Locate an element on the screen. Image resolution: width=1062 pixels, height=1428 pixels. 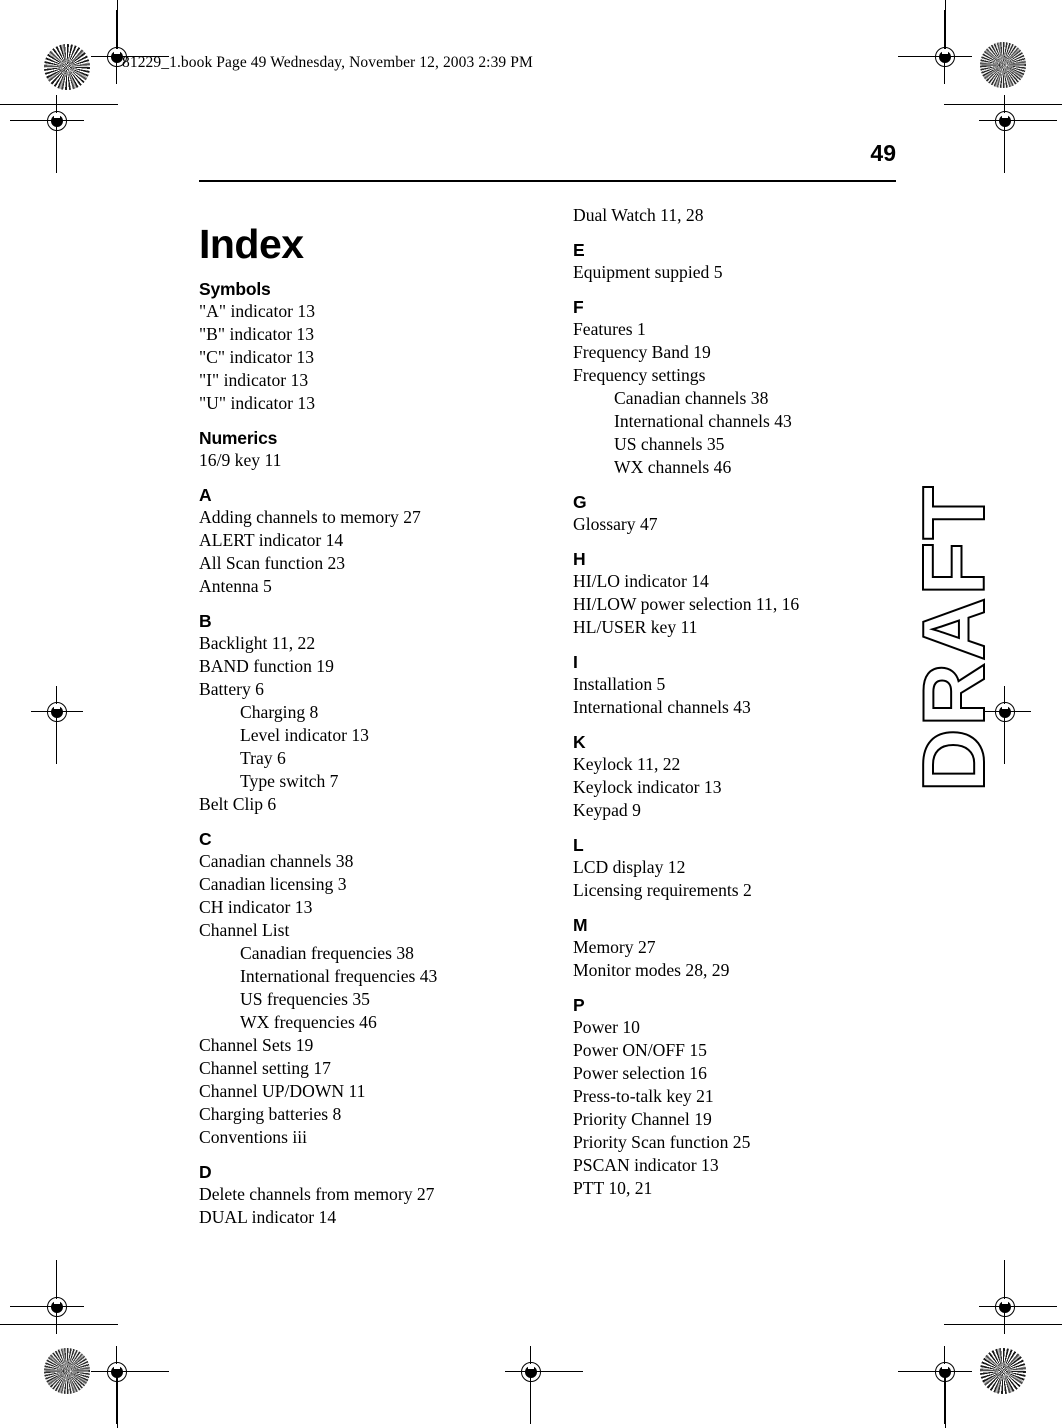
index-entry: Delete channels from memory 27 is located at coordinates (317, 1194).